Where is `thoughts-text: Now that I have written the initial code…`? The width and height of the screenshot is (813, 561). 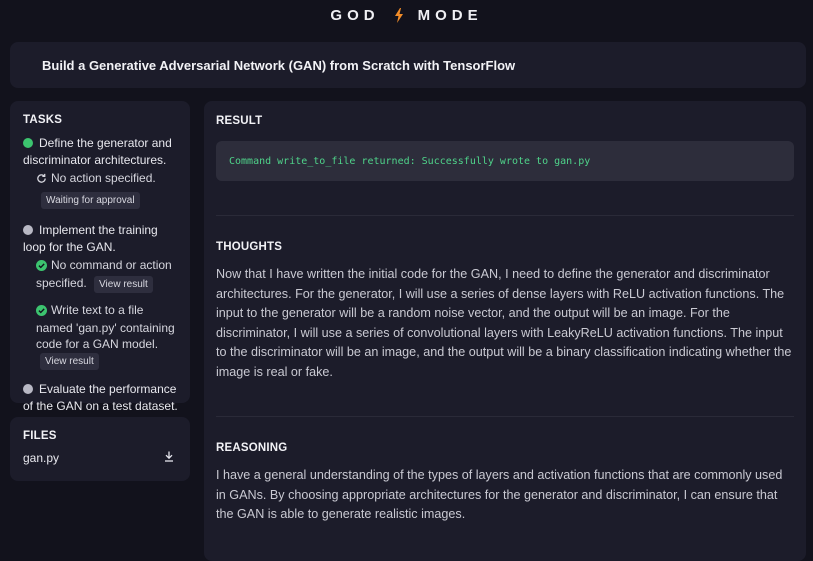 thoughts-text: Now that I have written the initial code… is located at coordinates (504, 323).